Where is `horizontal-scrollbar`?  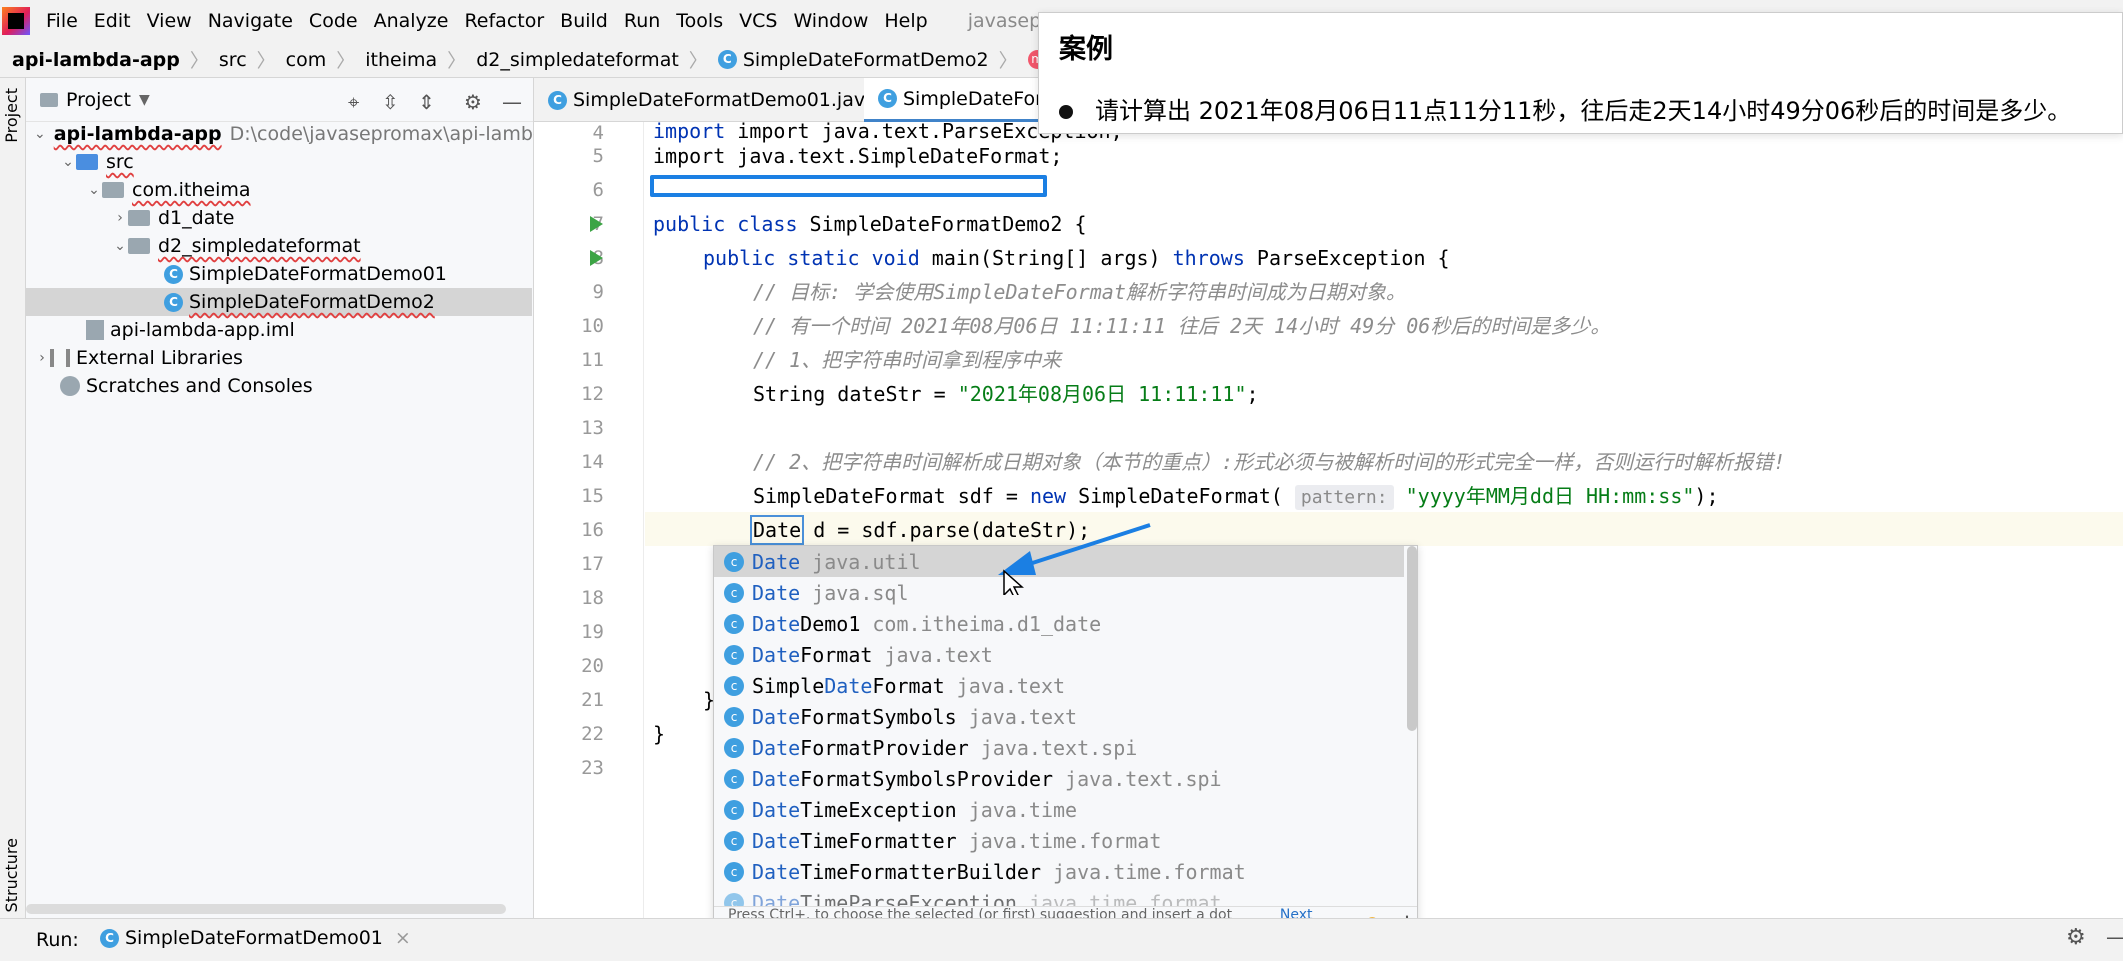 horizontal-scrollbar is located at coordinates (266, 909).